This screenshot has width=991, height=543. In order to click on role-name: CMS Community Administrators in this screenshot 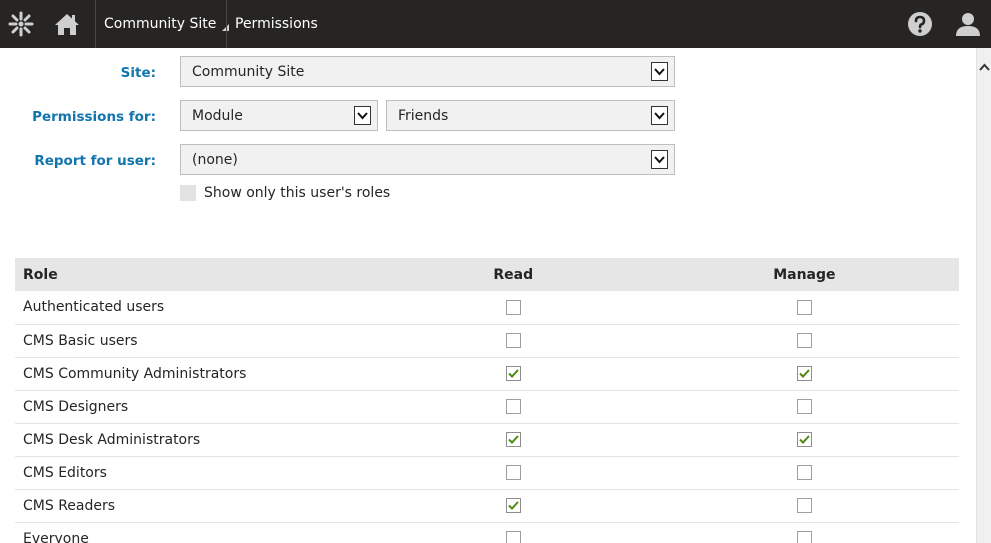, I will do `click(196, 374)`.